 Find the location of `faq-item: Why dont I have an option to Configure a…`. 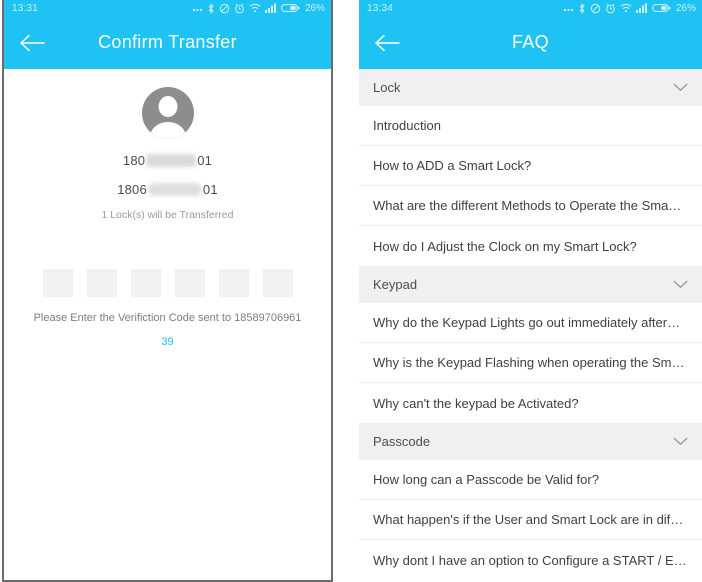

faq-item: Why dont I have an option to Configure a… is located at coordinates (530, 560).